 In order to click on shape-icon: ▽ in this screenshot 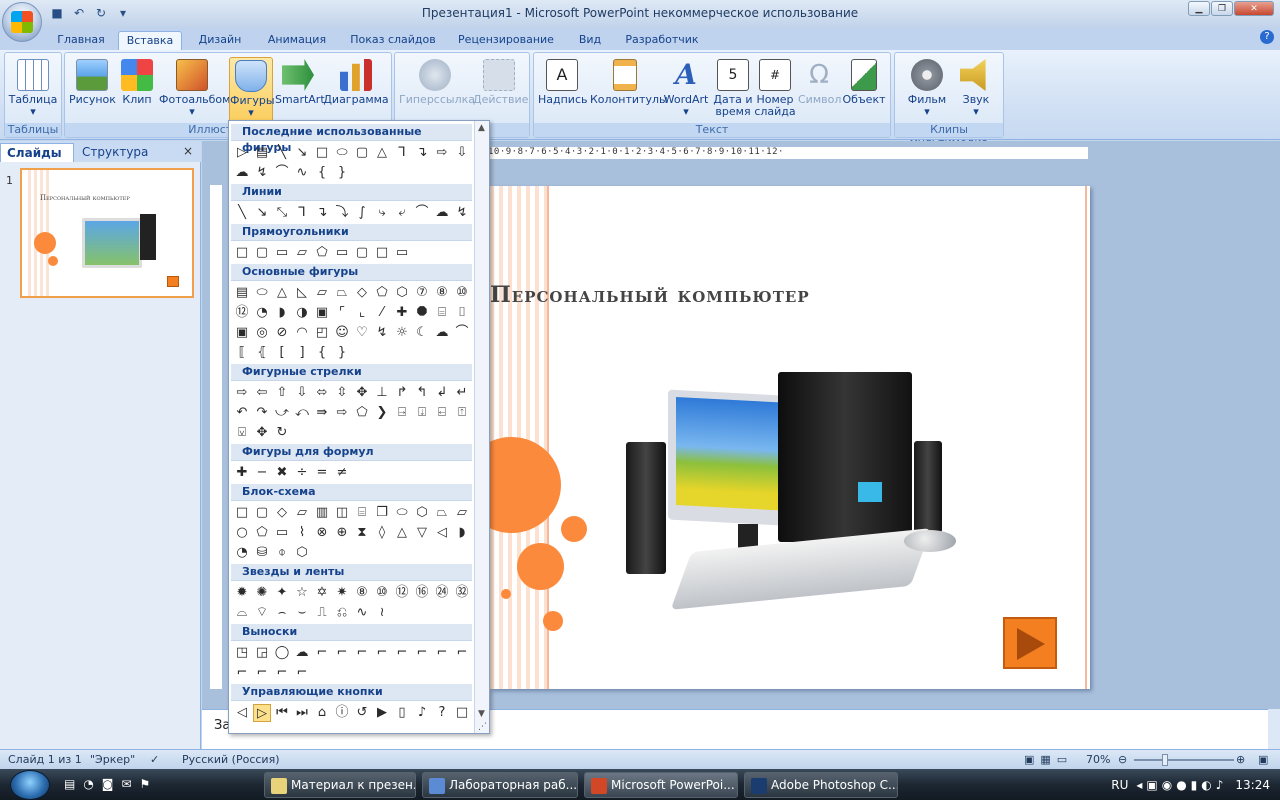, I will do `click(422, 533)`.